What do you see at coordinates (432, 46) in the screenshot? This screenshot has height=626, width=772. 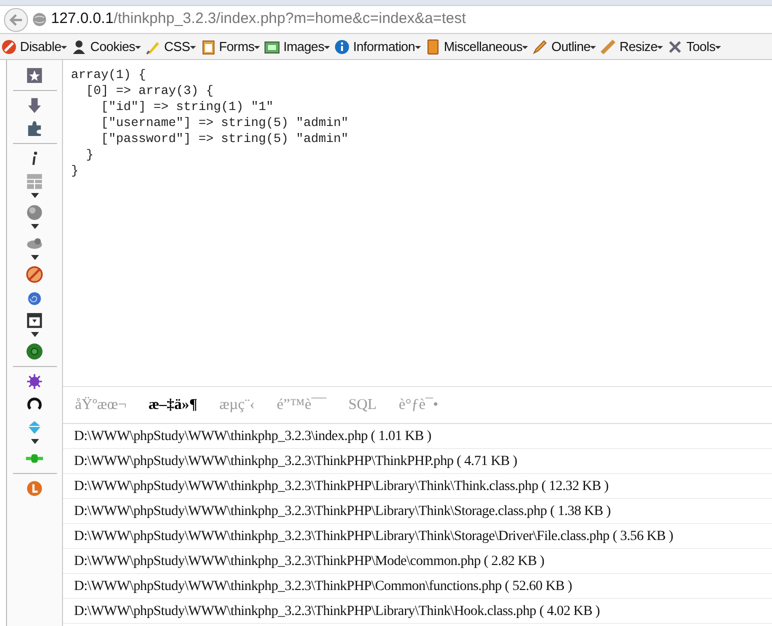 I see `book-icon` at bounding box center [432, 46].